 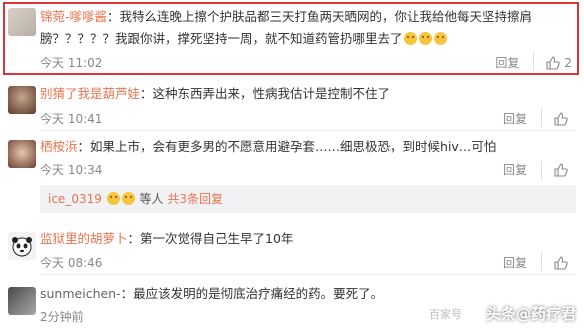 What do you see at coordinates (62, 317) in the screenshot?
I see `comment-time: 2分钟前` at bounding box center [62, 317].